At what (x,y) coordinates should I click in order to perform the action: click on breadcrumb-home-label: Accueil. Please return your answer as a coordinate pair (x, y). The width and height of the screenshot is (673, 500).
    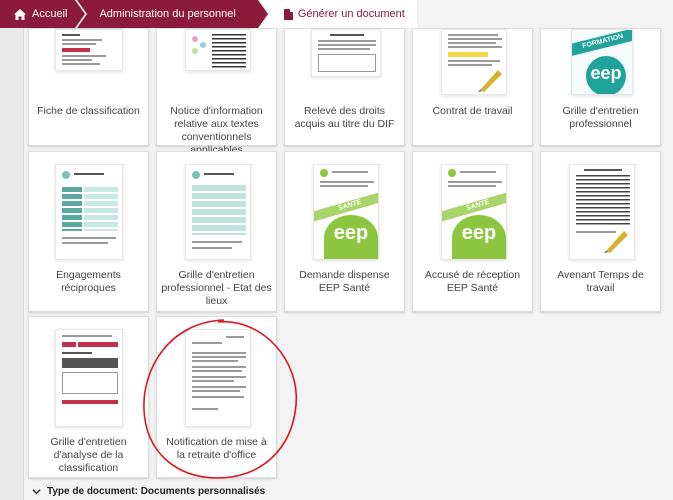
    Looking at the image, I should click on (50, 14).